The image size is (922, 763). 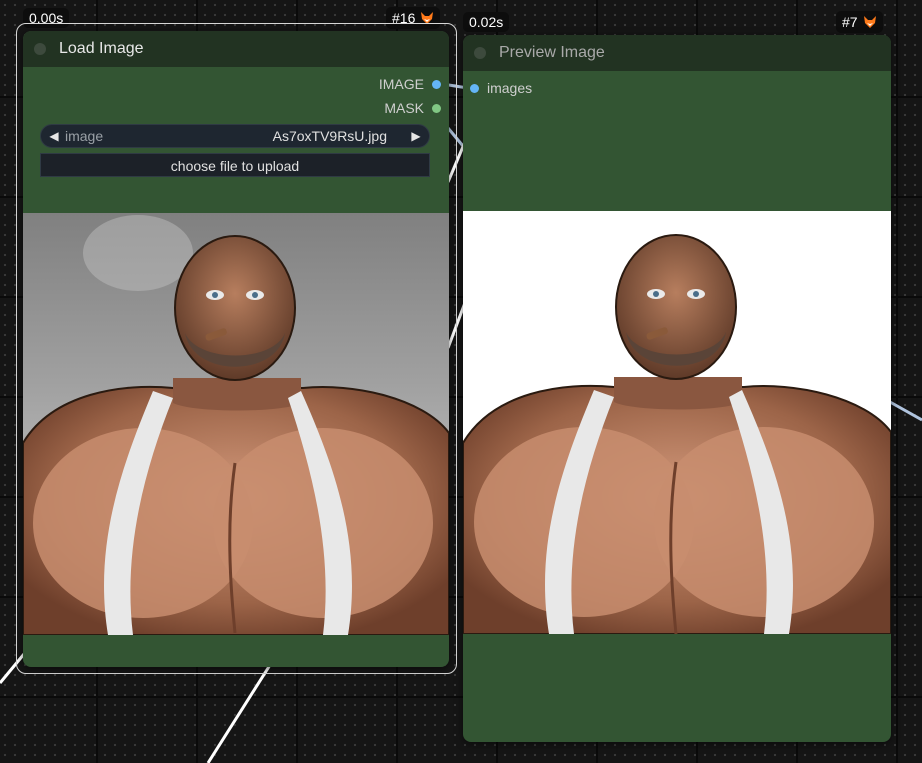 I want to click on node-header: Load Image, so click(x=236, y=49).